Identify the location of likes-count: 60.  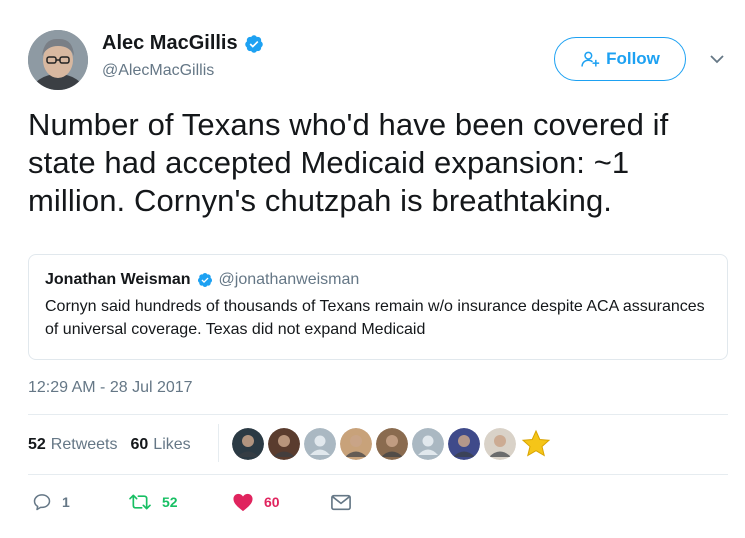
(139, 444).